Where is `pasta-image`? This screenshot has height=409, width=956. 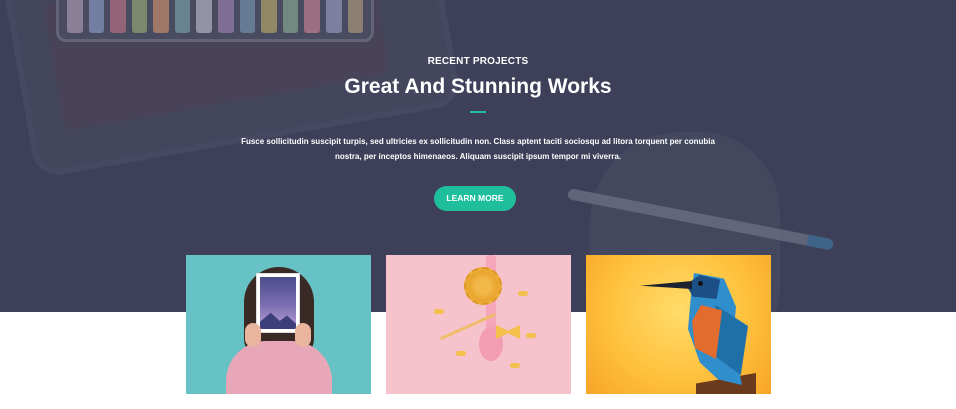
pasta-image is located at coordinates (483, 286).